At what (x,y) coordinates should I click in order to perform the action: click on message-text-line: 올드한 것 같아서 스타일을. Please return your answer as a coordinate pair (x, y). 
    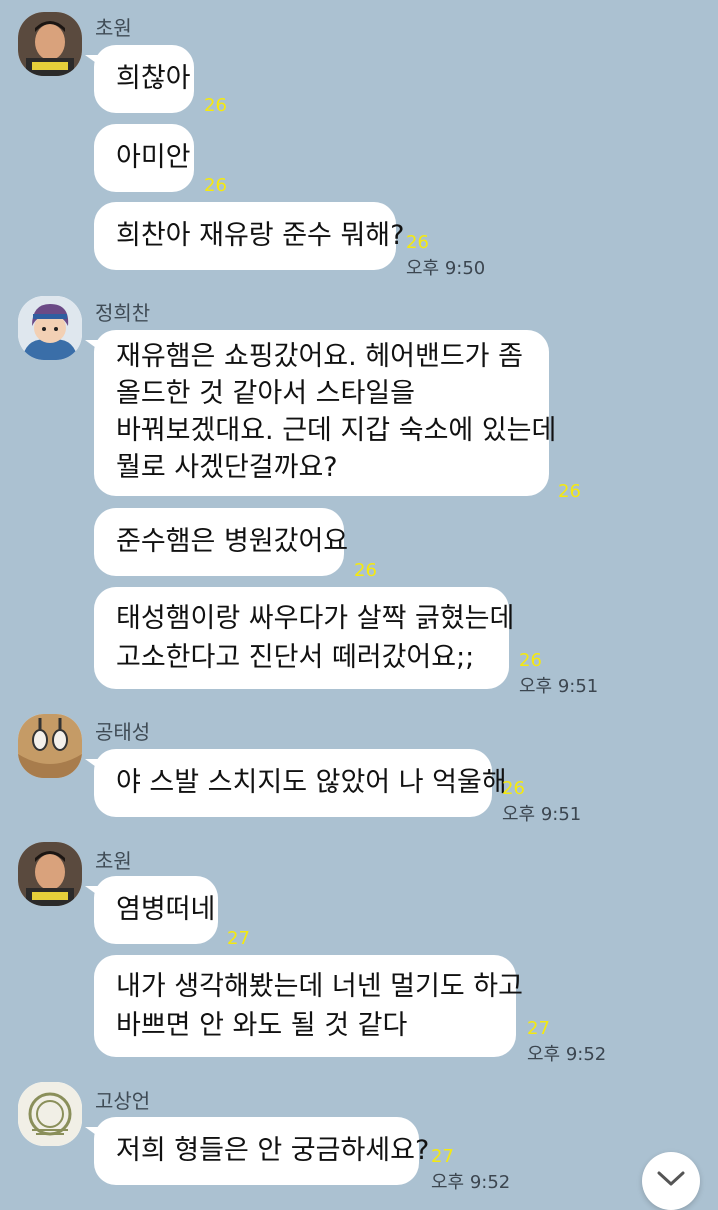
    Looking at the image, I should click on (265, 393).